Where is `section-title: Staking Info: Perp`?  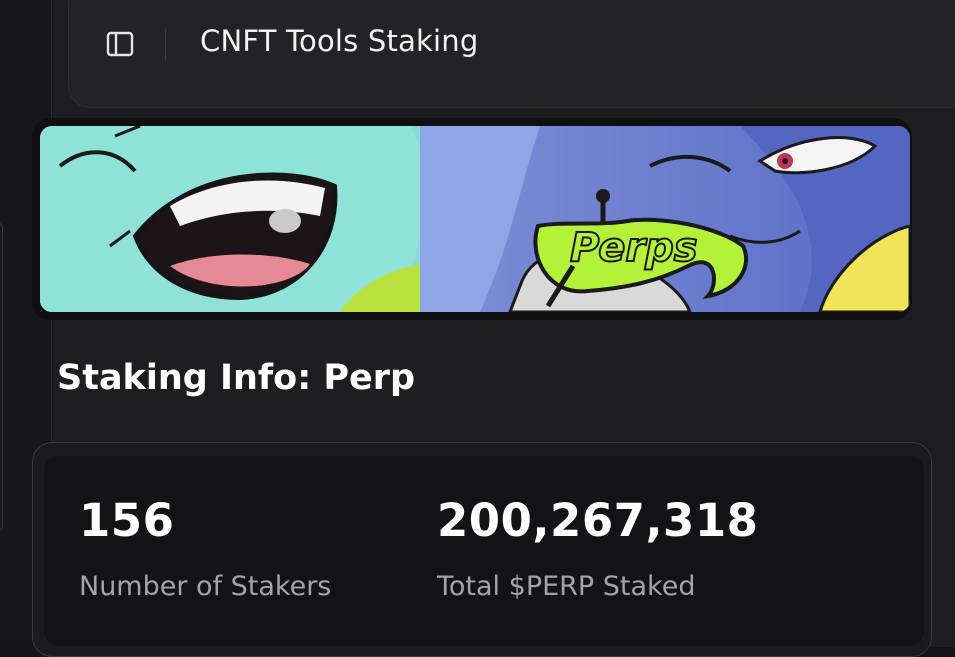 section-title: Staking Info: Perp is located at coordinates (236, 378).